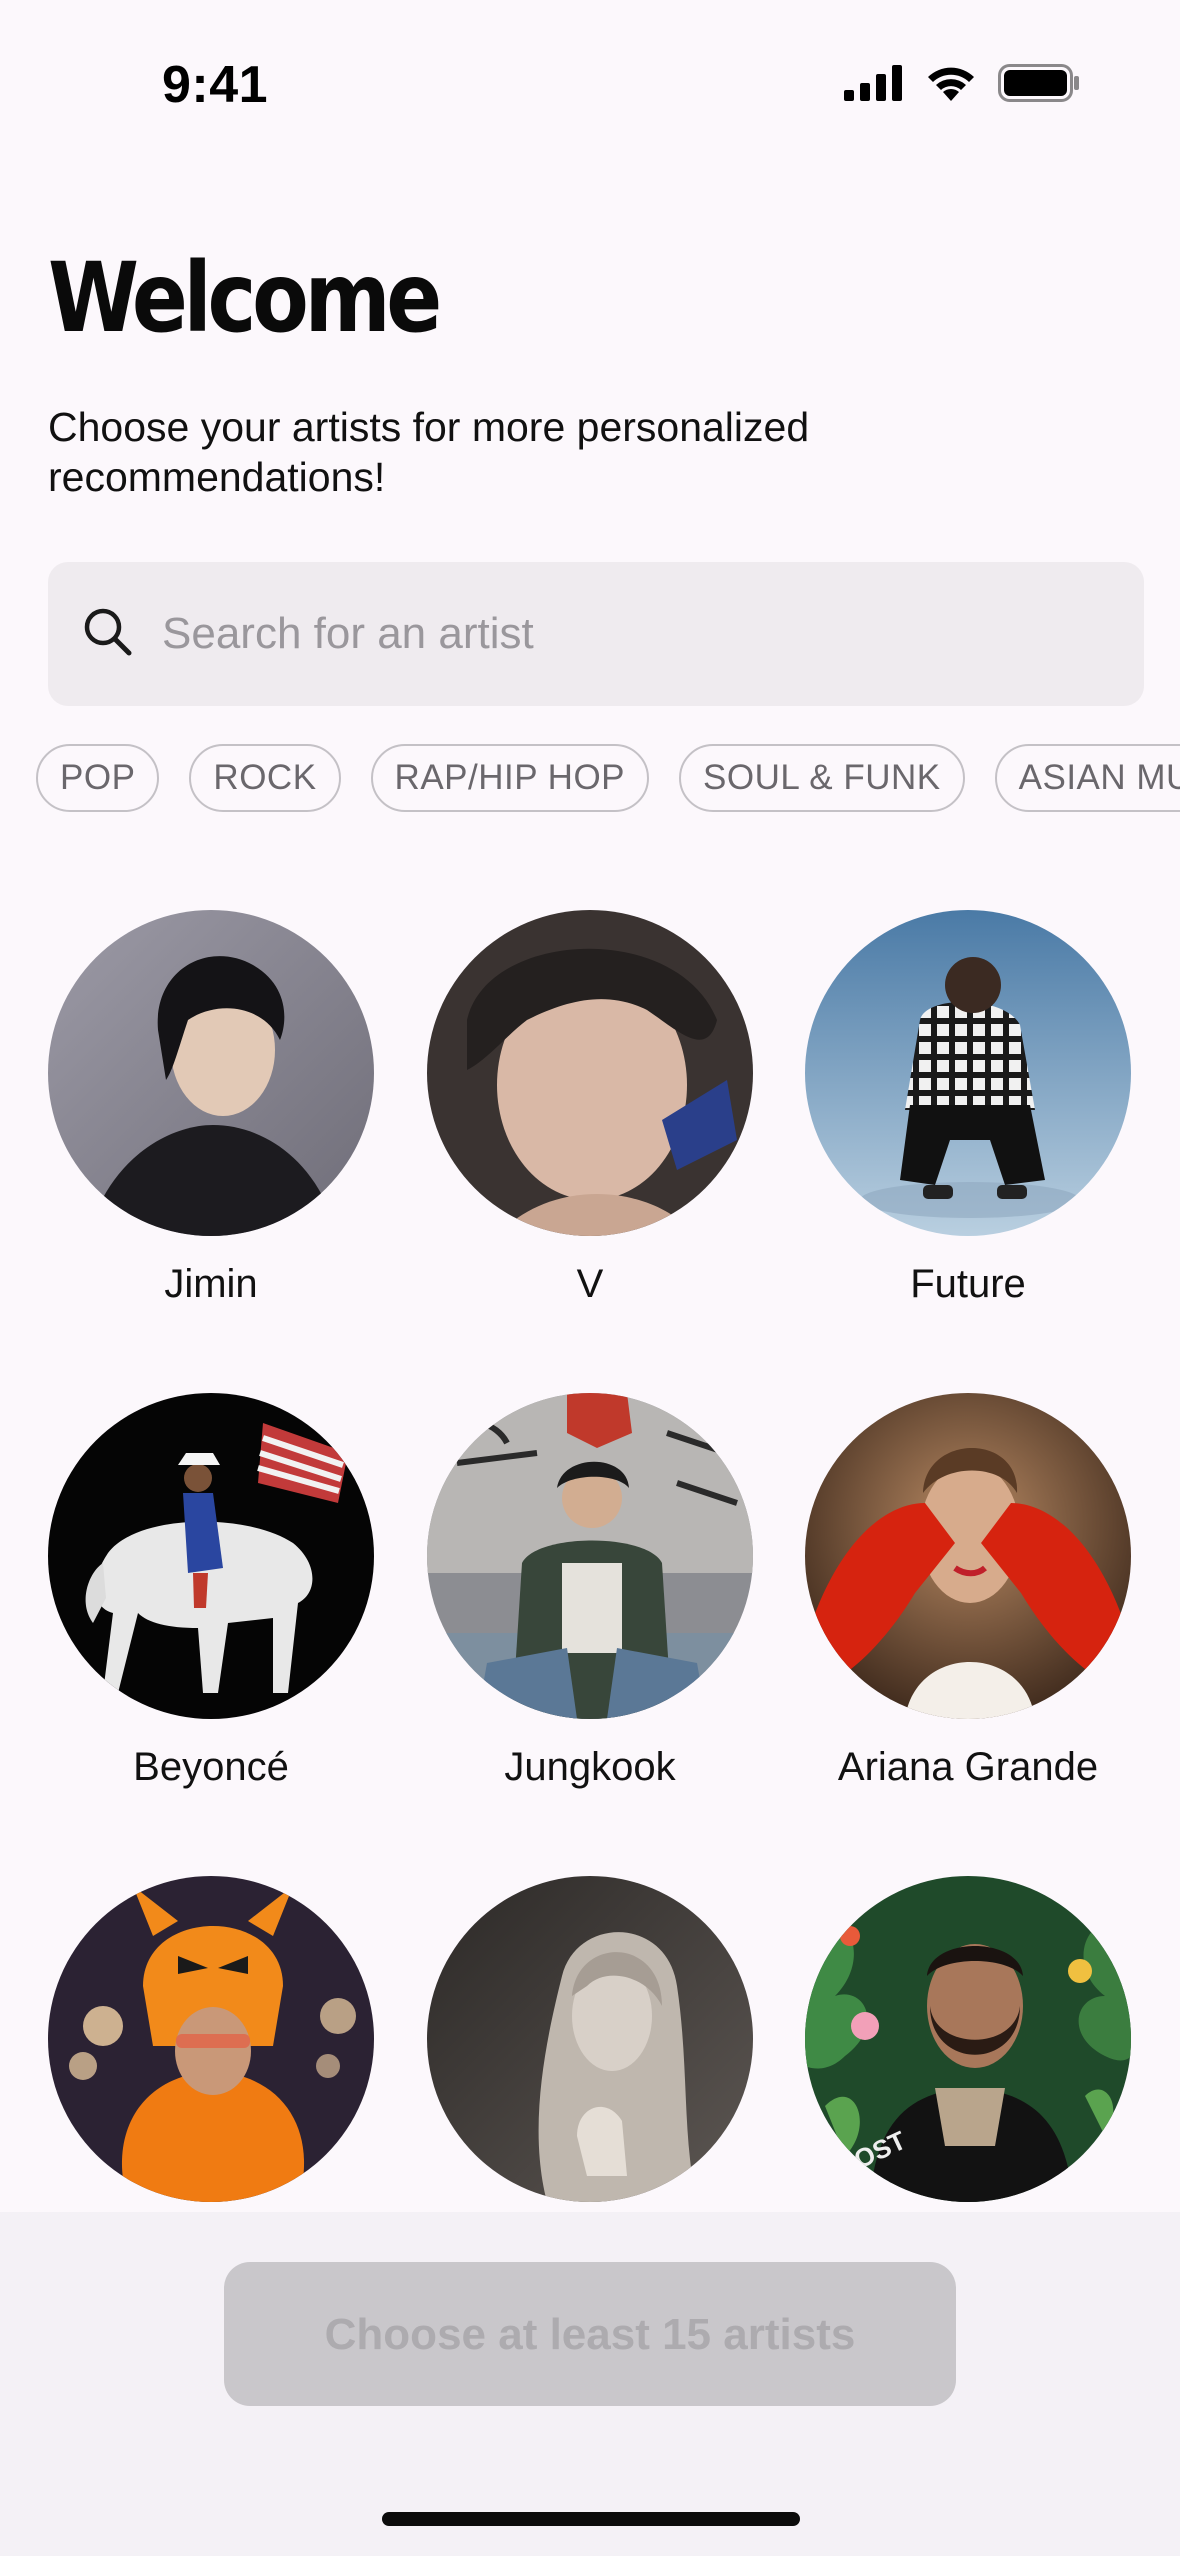  I want to click on status-time: 9:41, so click(215, 85).